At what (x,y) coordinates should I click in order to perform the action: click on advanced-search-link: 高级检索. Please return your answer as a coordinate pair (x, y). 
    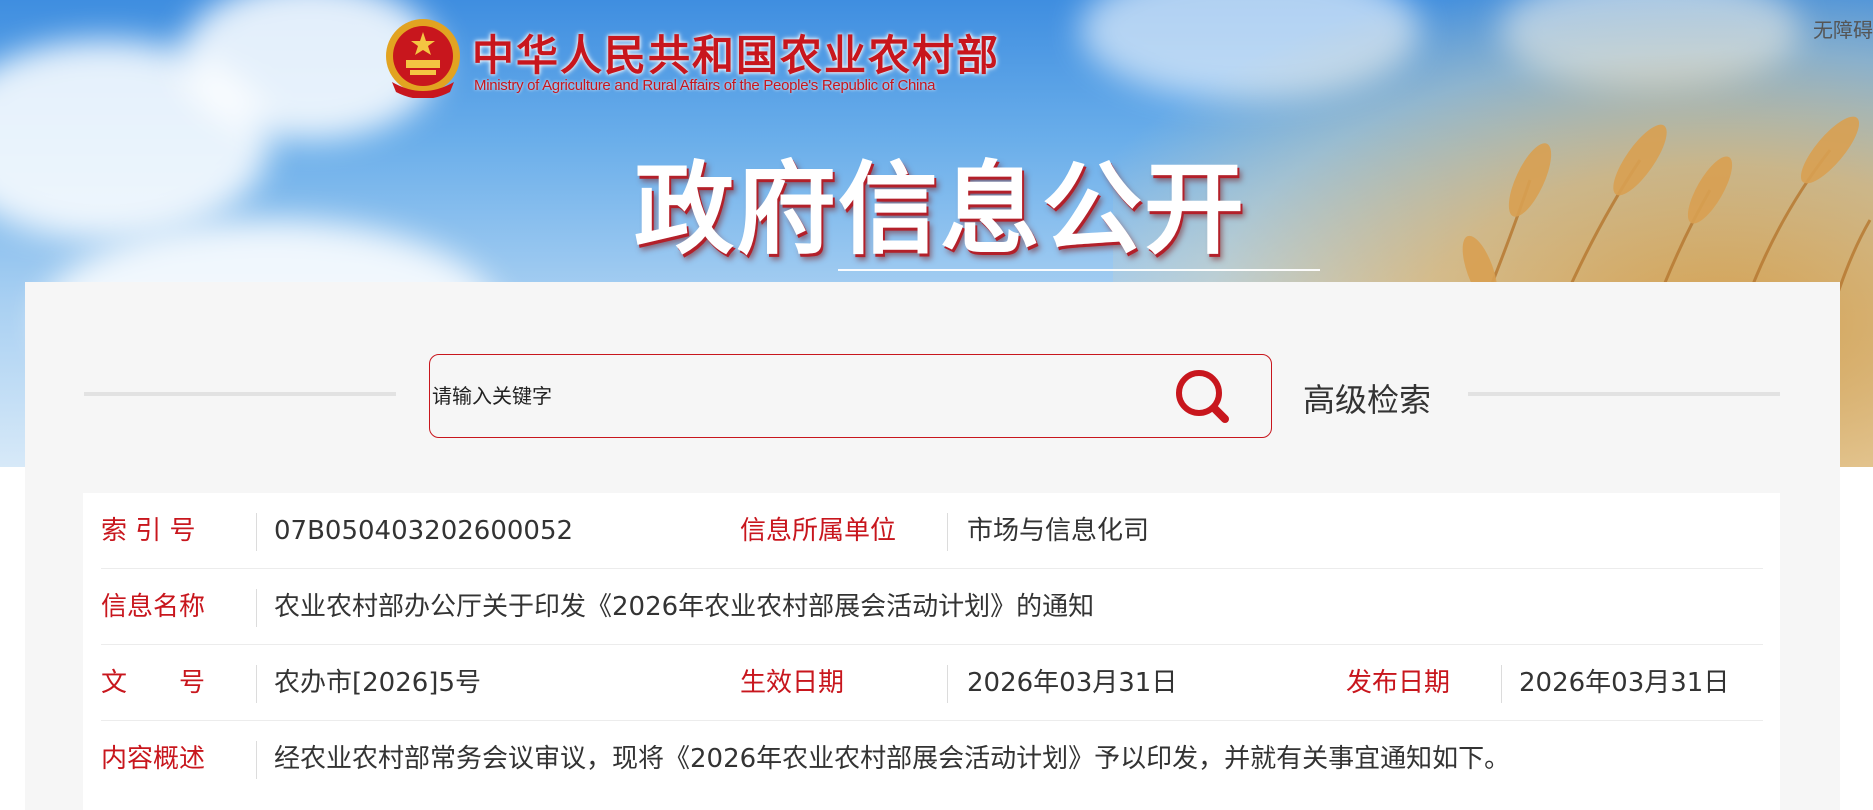
    Looking at the image, I should click on (1367, 398).